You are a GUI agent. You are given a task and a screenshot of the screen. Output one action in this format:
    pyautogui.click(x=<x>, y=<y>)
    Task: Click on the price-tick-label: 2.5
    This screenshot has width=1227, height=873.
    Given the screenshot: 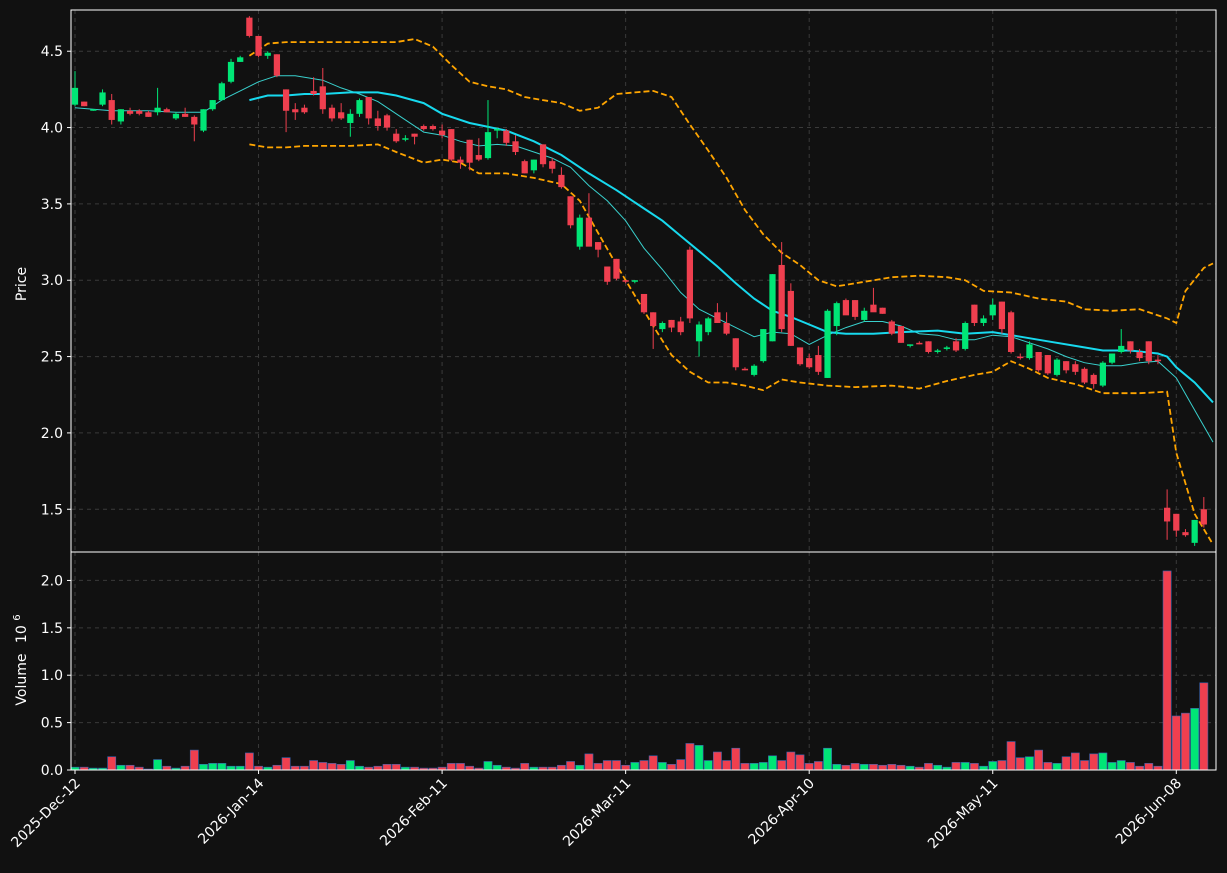 What is the action you would take?
    pyautogui.click(x=52, y=358)
    